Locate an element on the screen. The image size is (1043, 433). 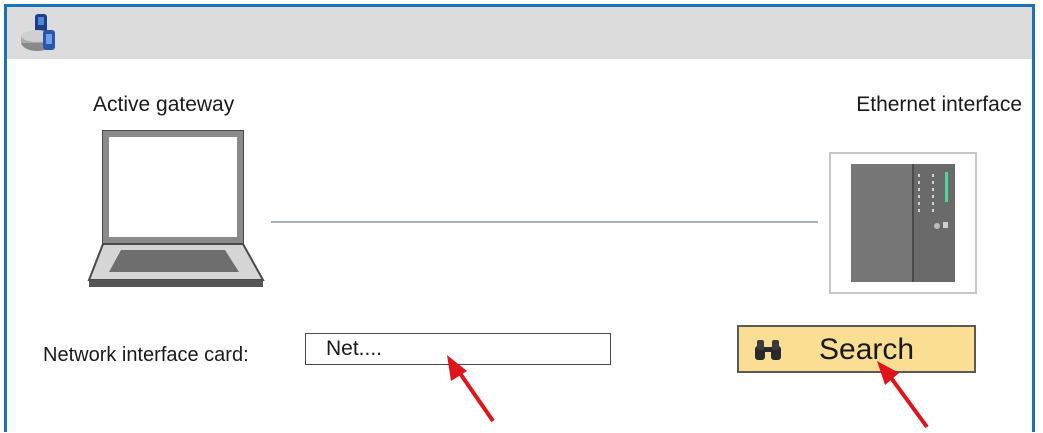
connection-line is located at coordinates (544, 222).